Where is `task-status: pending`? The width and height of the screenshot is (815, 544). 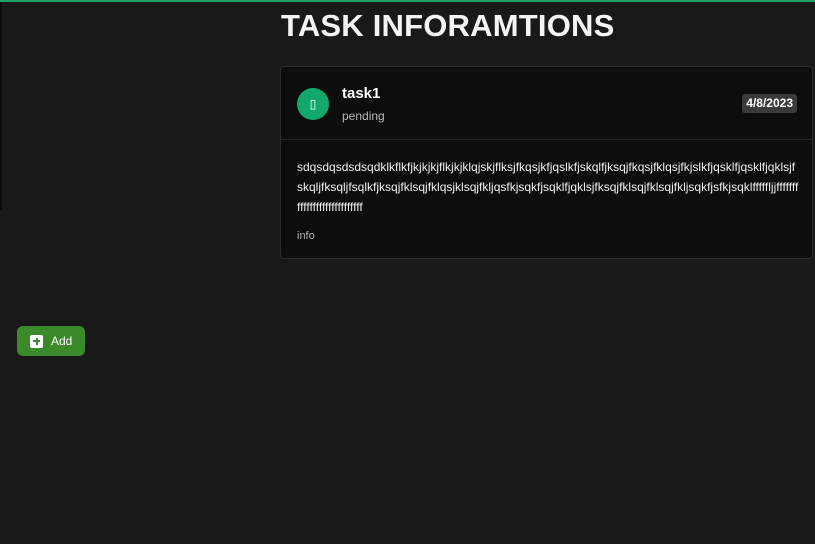
task-status: pending is located at coordinates (363, 116).